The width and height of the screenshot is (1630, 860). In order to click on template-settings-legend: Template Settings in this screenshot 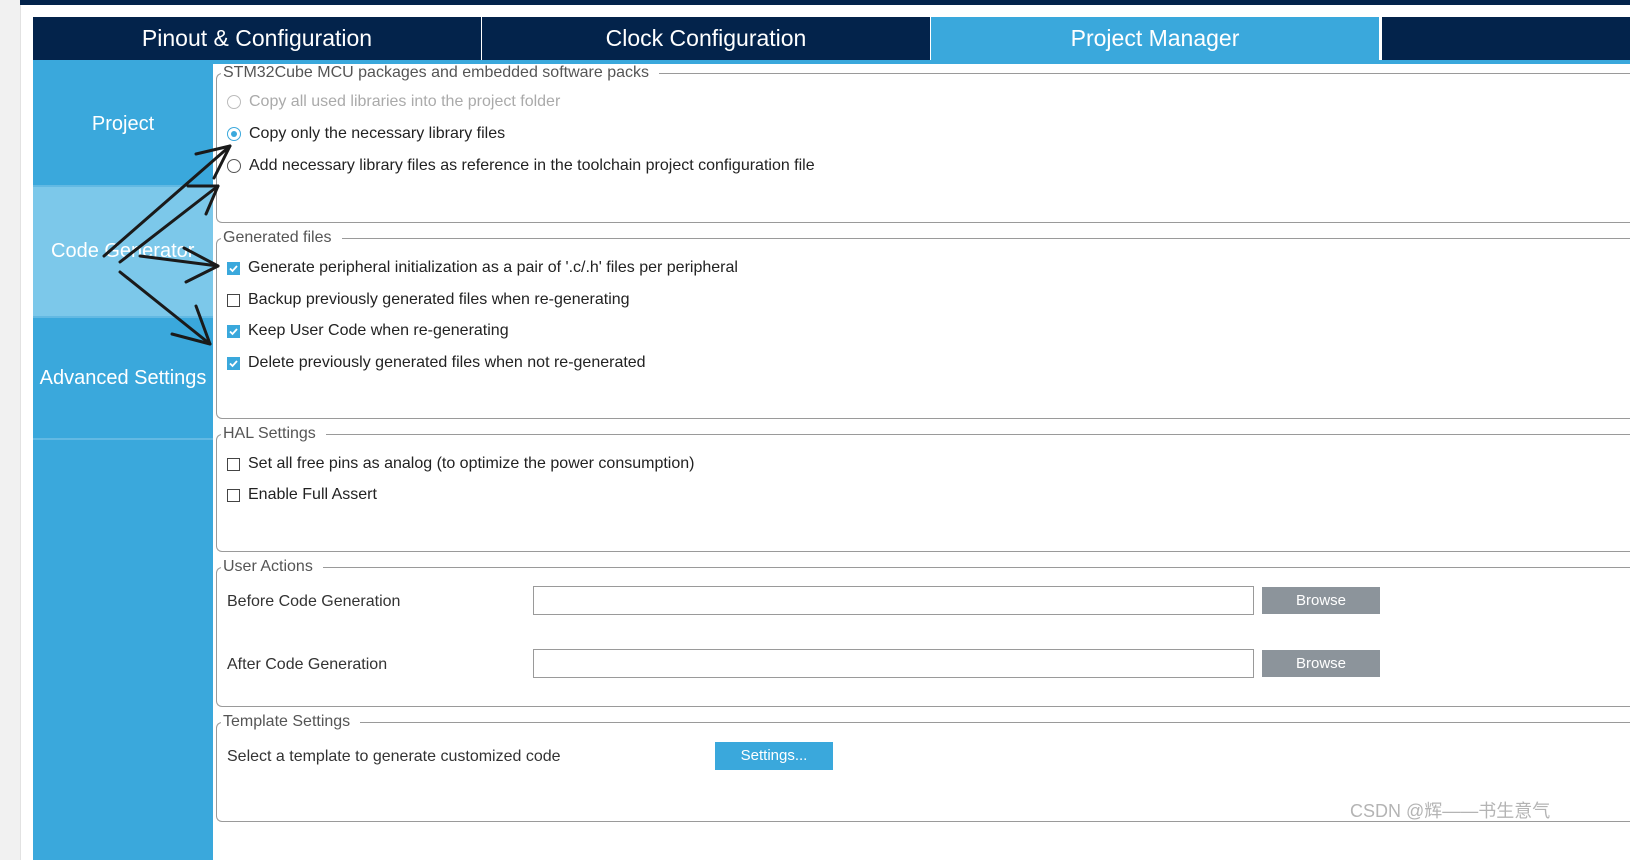, I will do `click(291, 722)`.